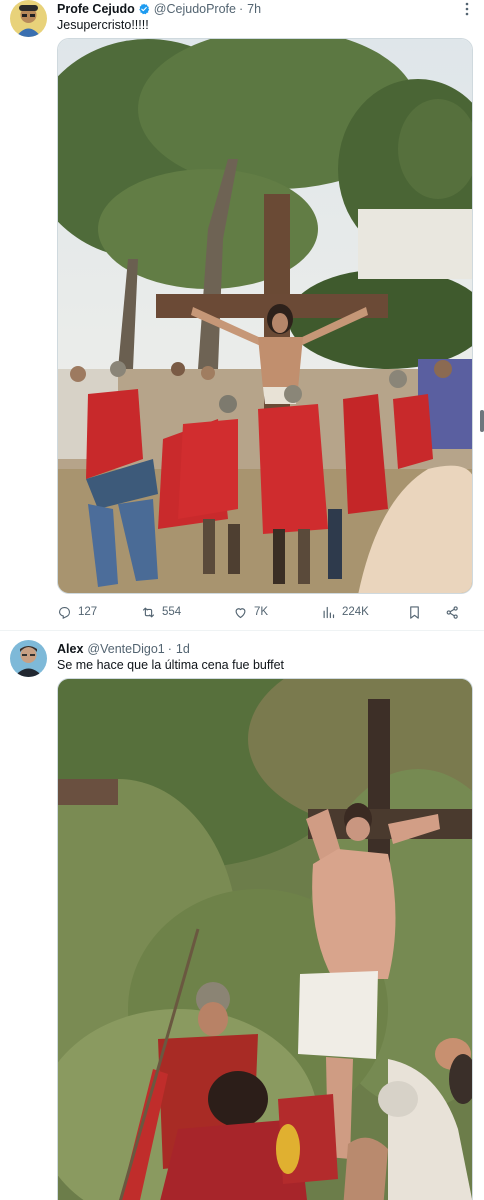 This screenshot has width=484, height=1200. I want to click on author-handle: @VenteDigo1, so click(125, 649).